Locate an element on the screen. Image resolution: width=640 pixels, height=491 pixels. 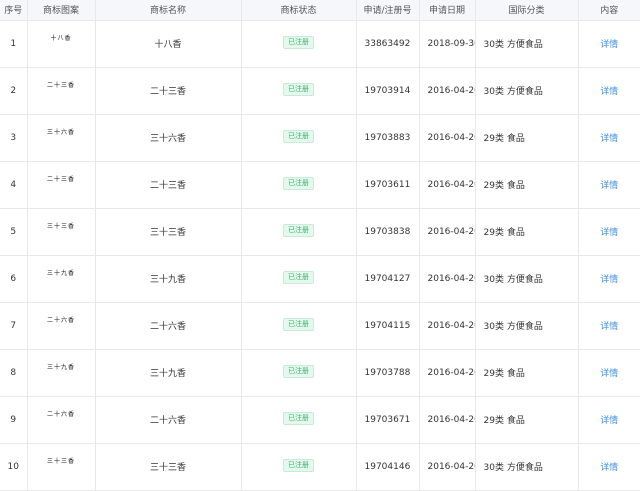
registration-number: 19704127 is located at coordinates (387, 278).